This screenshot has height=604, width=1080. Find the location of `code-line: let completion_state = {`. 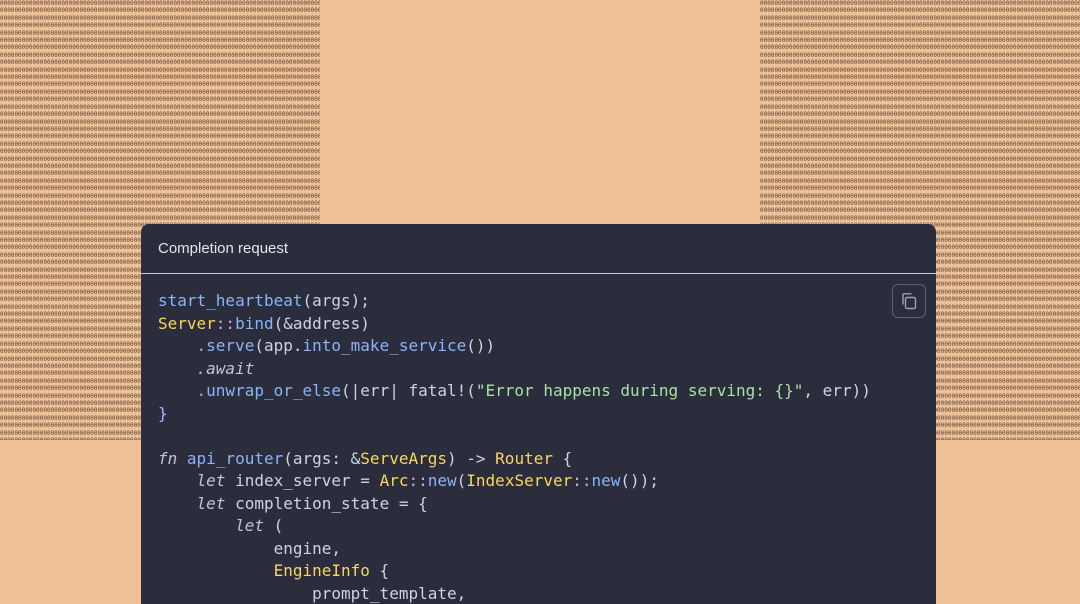

code-line: let completion_state = { is located at coordinates (547, 504).